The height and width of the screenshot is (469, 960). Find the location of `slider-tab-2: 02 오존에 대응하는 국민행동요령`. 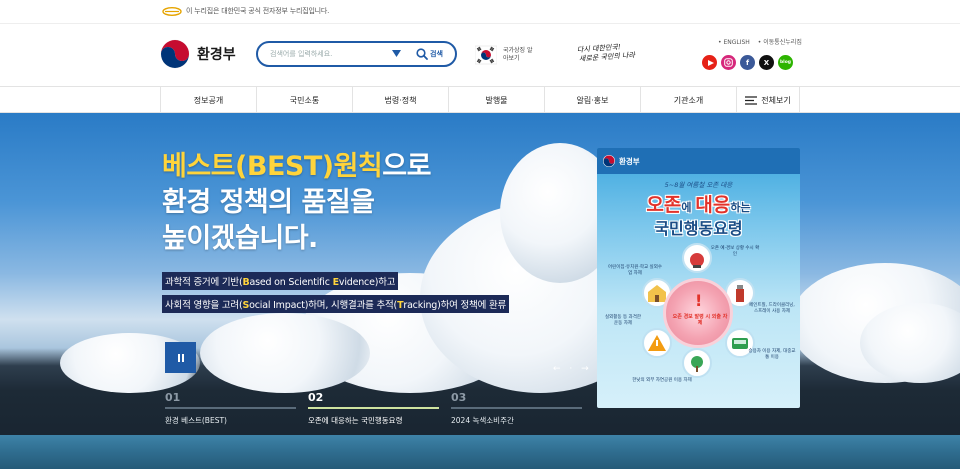

slider-tab-2: 02 오존에 대응하는 국민행동요령 is located at coordinates (373, 409).